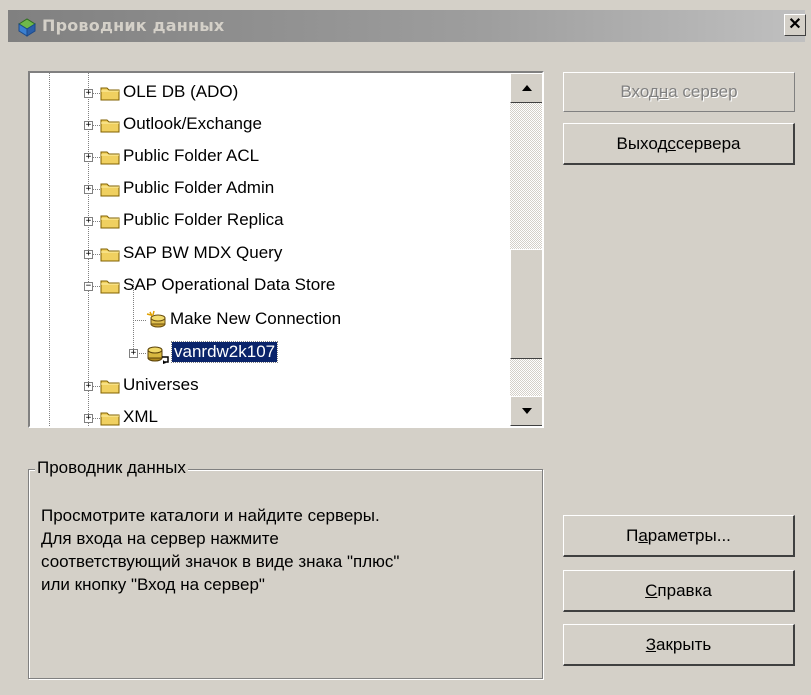 This screenshot has width=811, height=695. Describe the element at coordinates (181, 91) in the screenshot. I see `tree-item-label: OLE DB (ADO)` at that location.